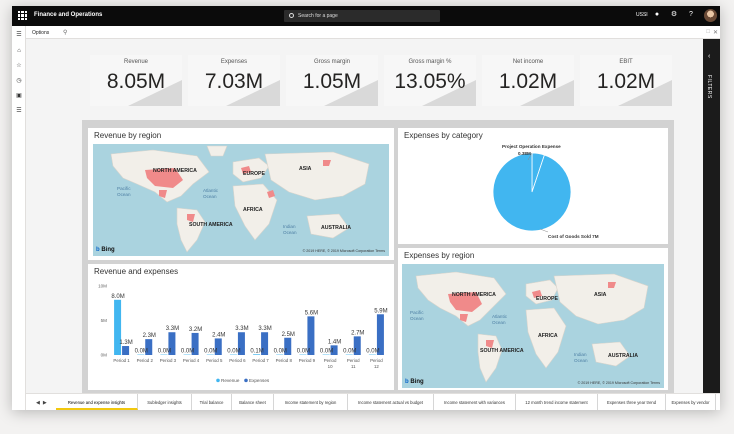  I want to click on bar-data-label: 1.4M, so click(334, 342).